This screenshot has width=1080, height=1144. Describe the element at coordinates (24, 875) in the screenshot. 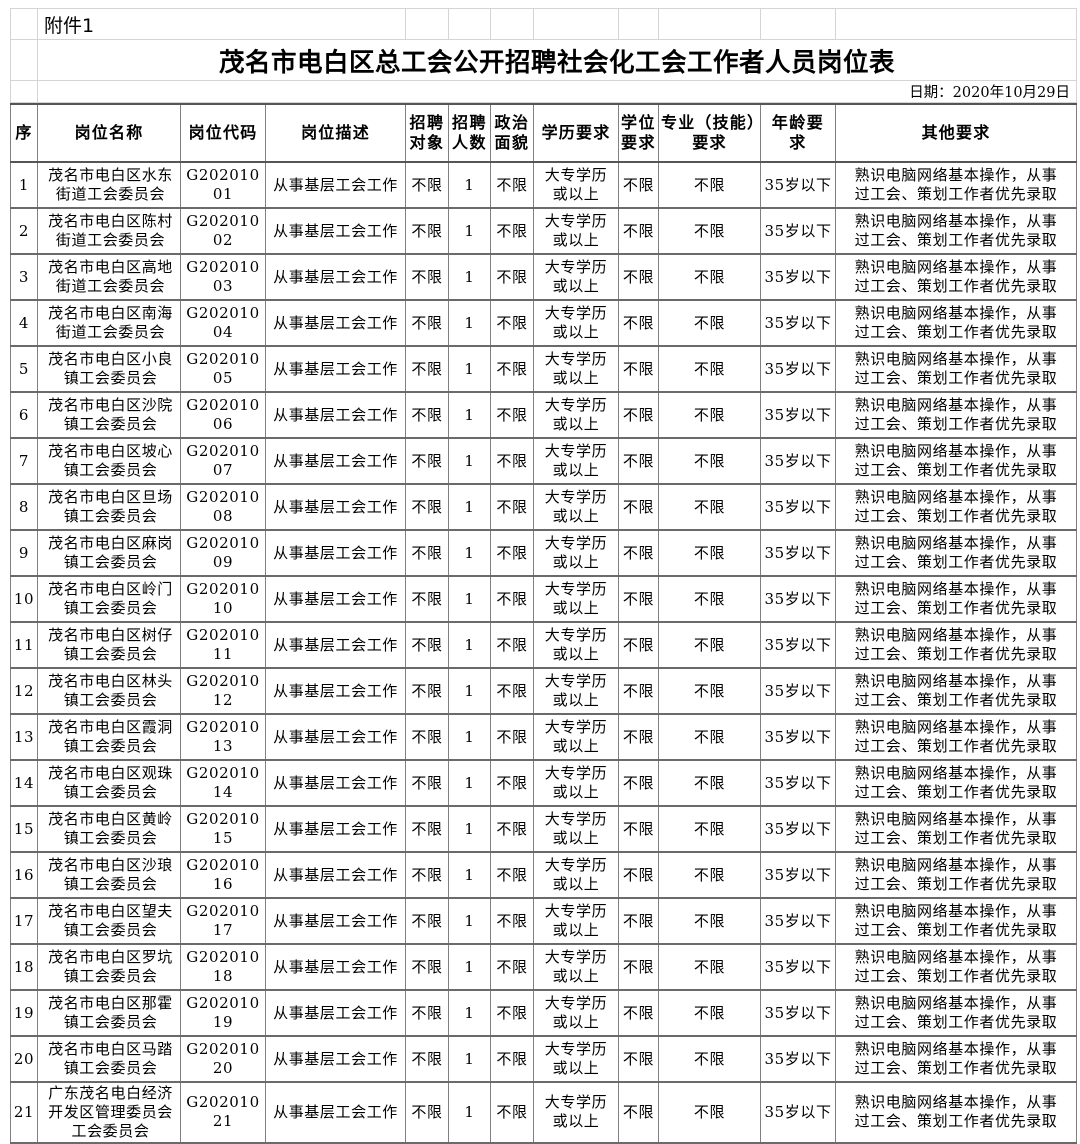

I see `cell-seq: 16` at that location.